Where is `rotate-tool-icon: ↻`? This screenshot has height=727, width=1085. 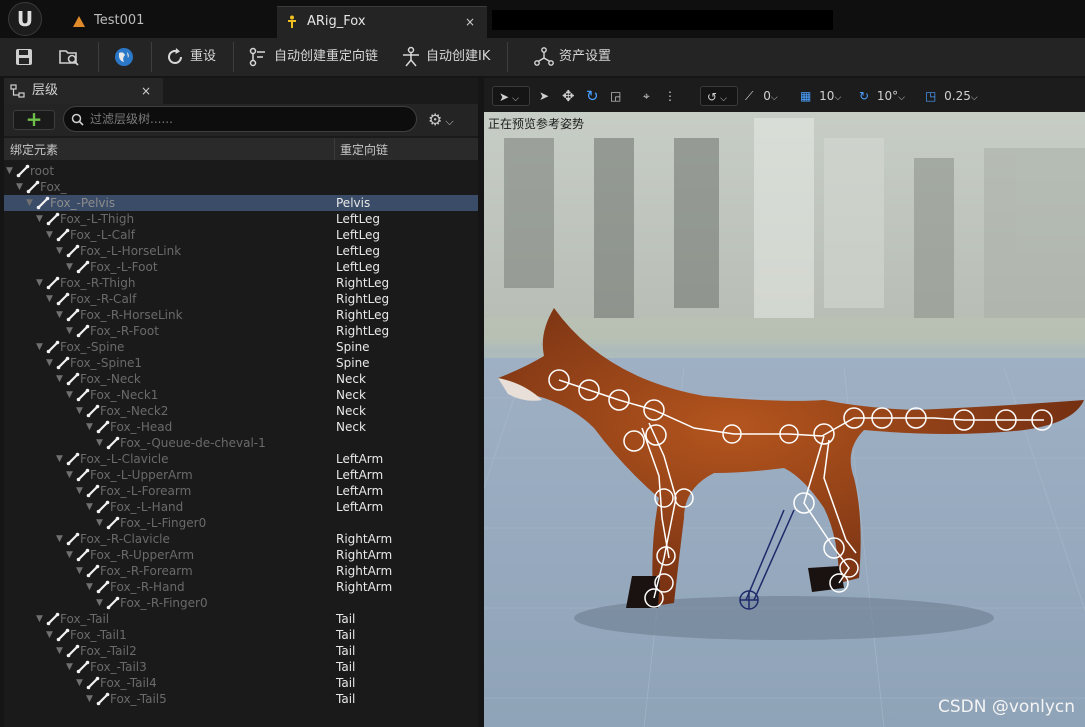 rotate-tool-icon: ↻ is located at coordinates (592, 96).